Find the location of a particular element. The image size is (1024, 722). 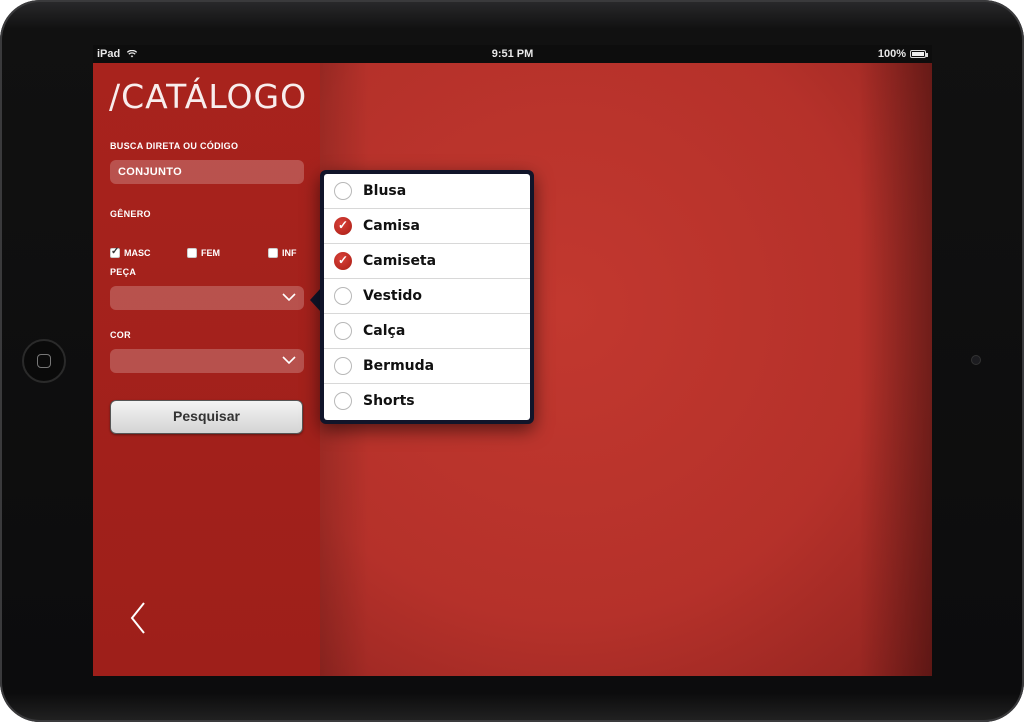

home-square-icon is located at coordinates (44, 361).